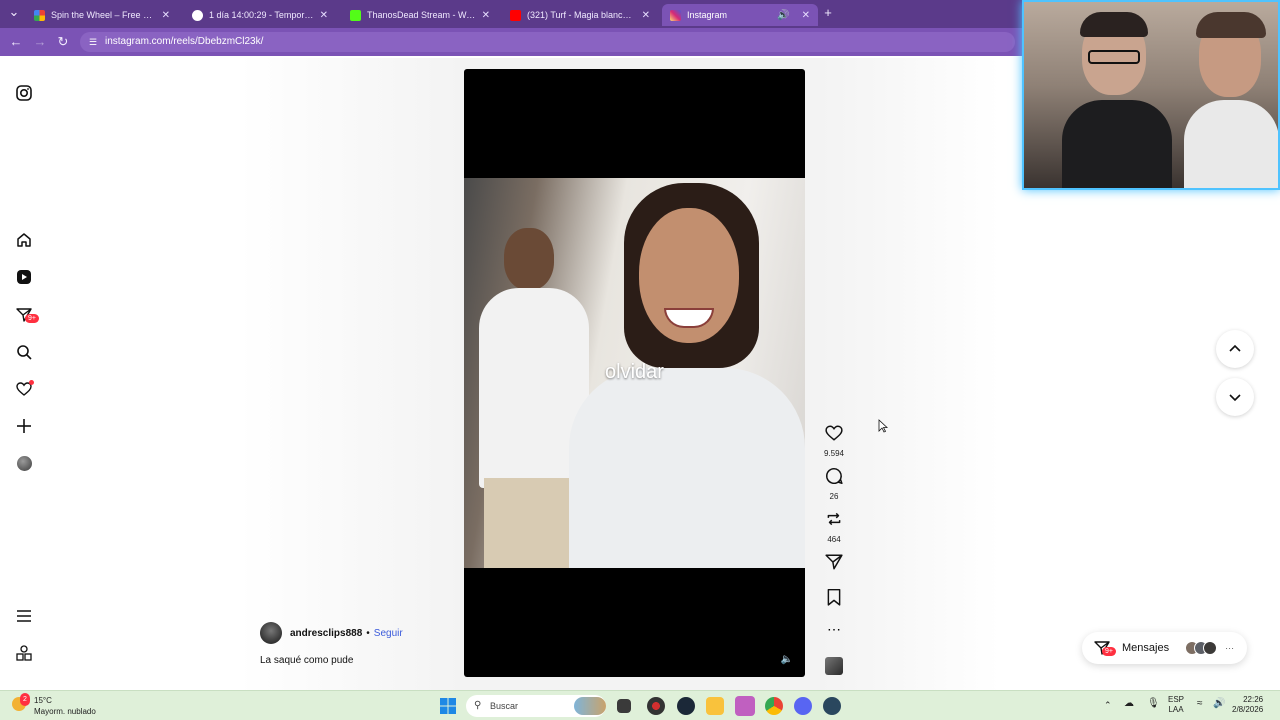  Describe the element at coordinates (14, 12) in the screenshot. I see `tab-search-chevron-icon: ⌄` at that location.